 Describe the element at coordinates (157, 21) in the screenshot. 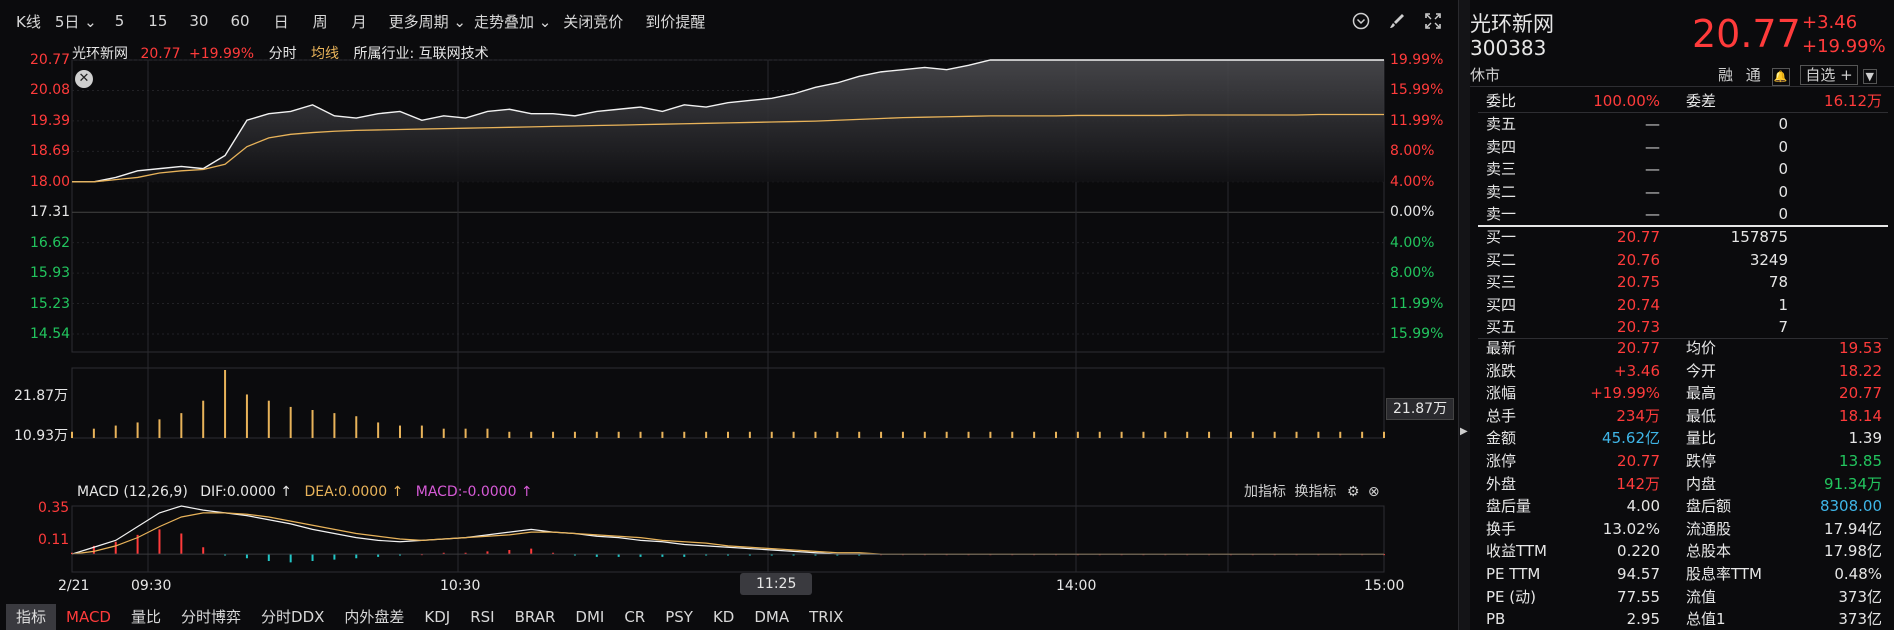

I see `tb-15min: 15` at that location.